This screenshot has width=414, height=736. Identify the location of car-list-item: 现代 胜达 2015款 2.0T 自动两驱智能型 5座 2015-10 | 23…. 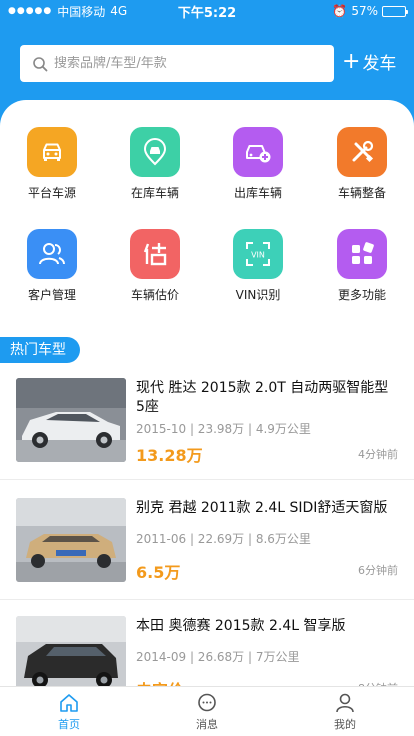
(207, 427).